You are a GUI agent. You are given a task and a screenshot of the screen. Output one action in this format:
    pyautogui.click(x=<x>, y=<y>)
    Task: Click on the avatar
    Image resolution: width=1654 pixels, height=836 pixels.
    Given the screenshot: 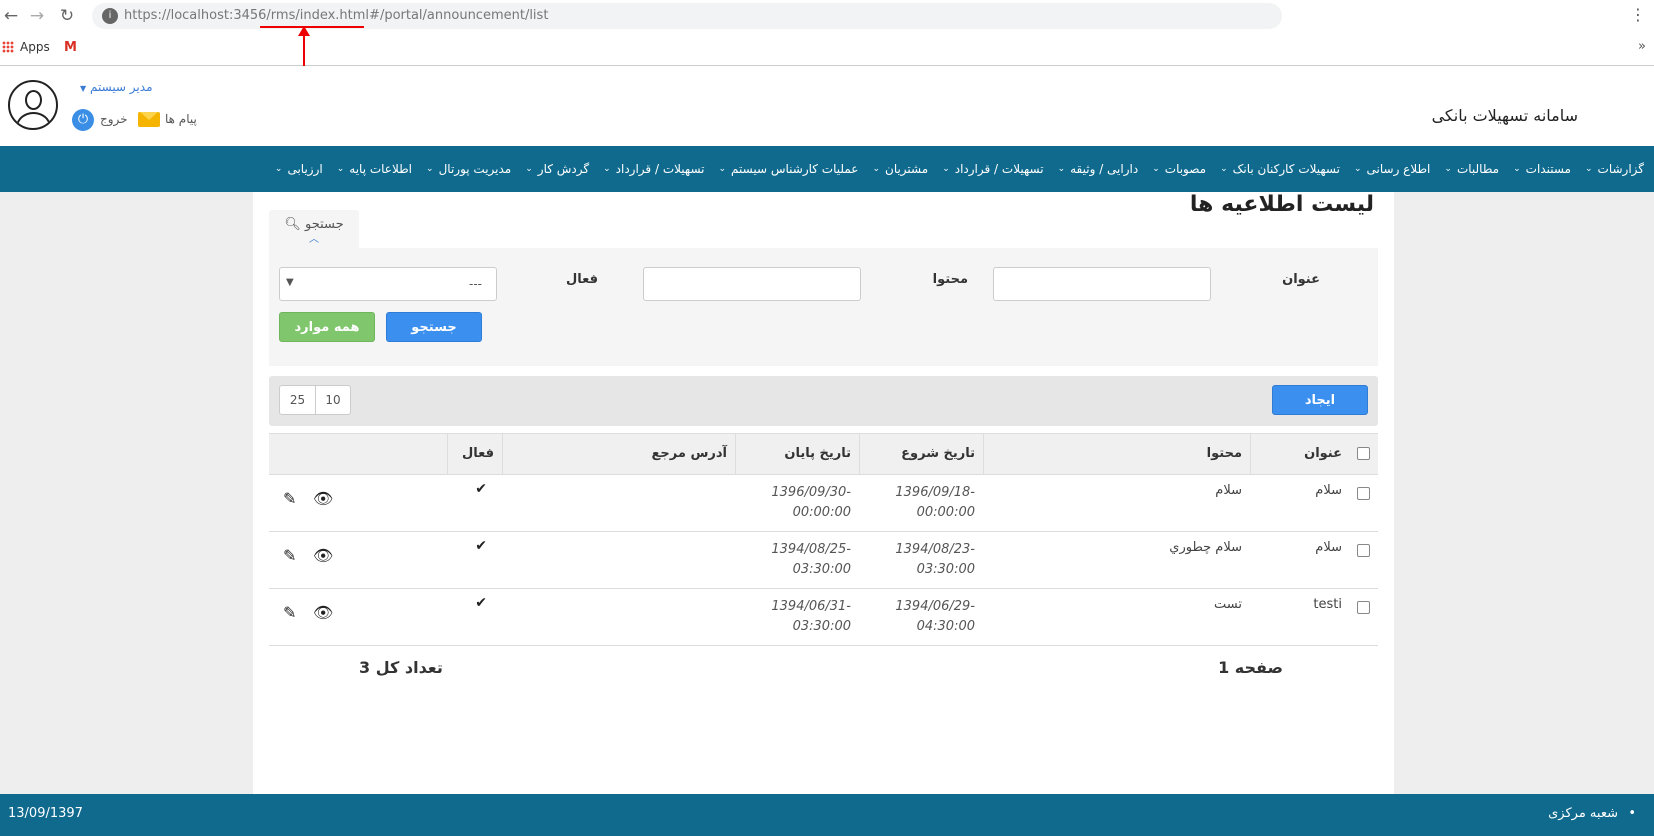 What is the action you would take?
    pyautogui.click(x=33, y=105)
    